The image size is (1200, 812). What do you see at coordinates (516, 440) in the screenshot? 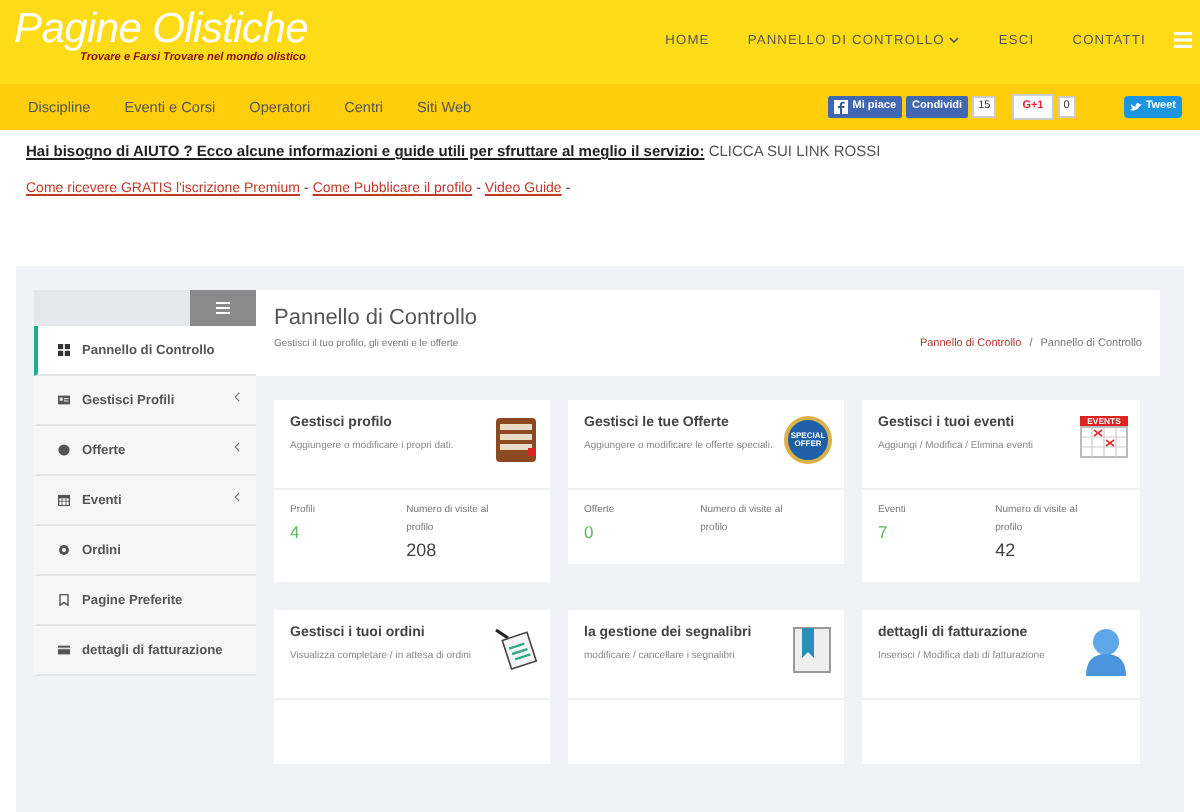
I see `box-icon` at bounding box center [516, 440].